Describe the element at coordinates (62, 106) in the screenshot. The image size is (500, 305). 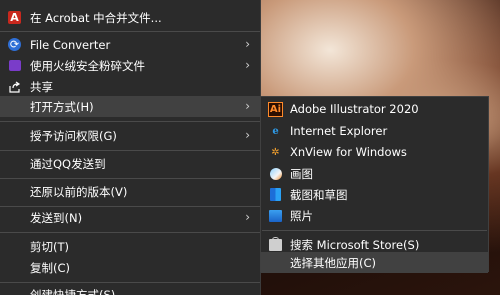
I see `menu-item-label: 打开方式(H)` at that location.